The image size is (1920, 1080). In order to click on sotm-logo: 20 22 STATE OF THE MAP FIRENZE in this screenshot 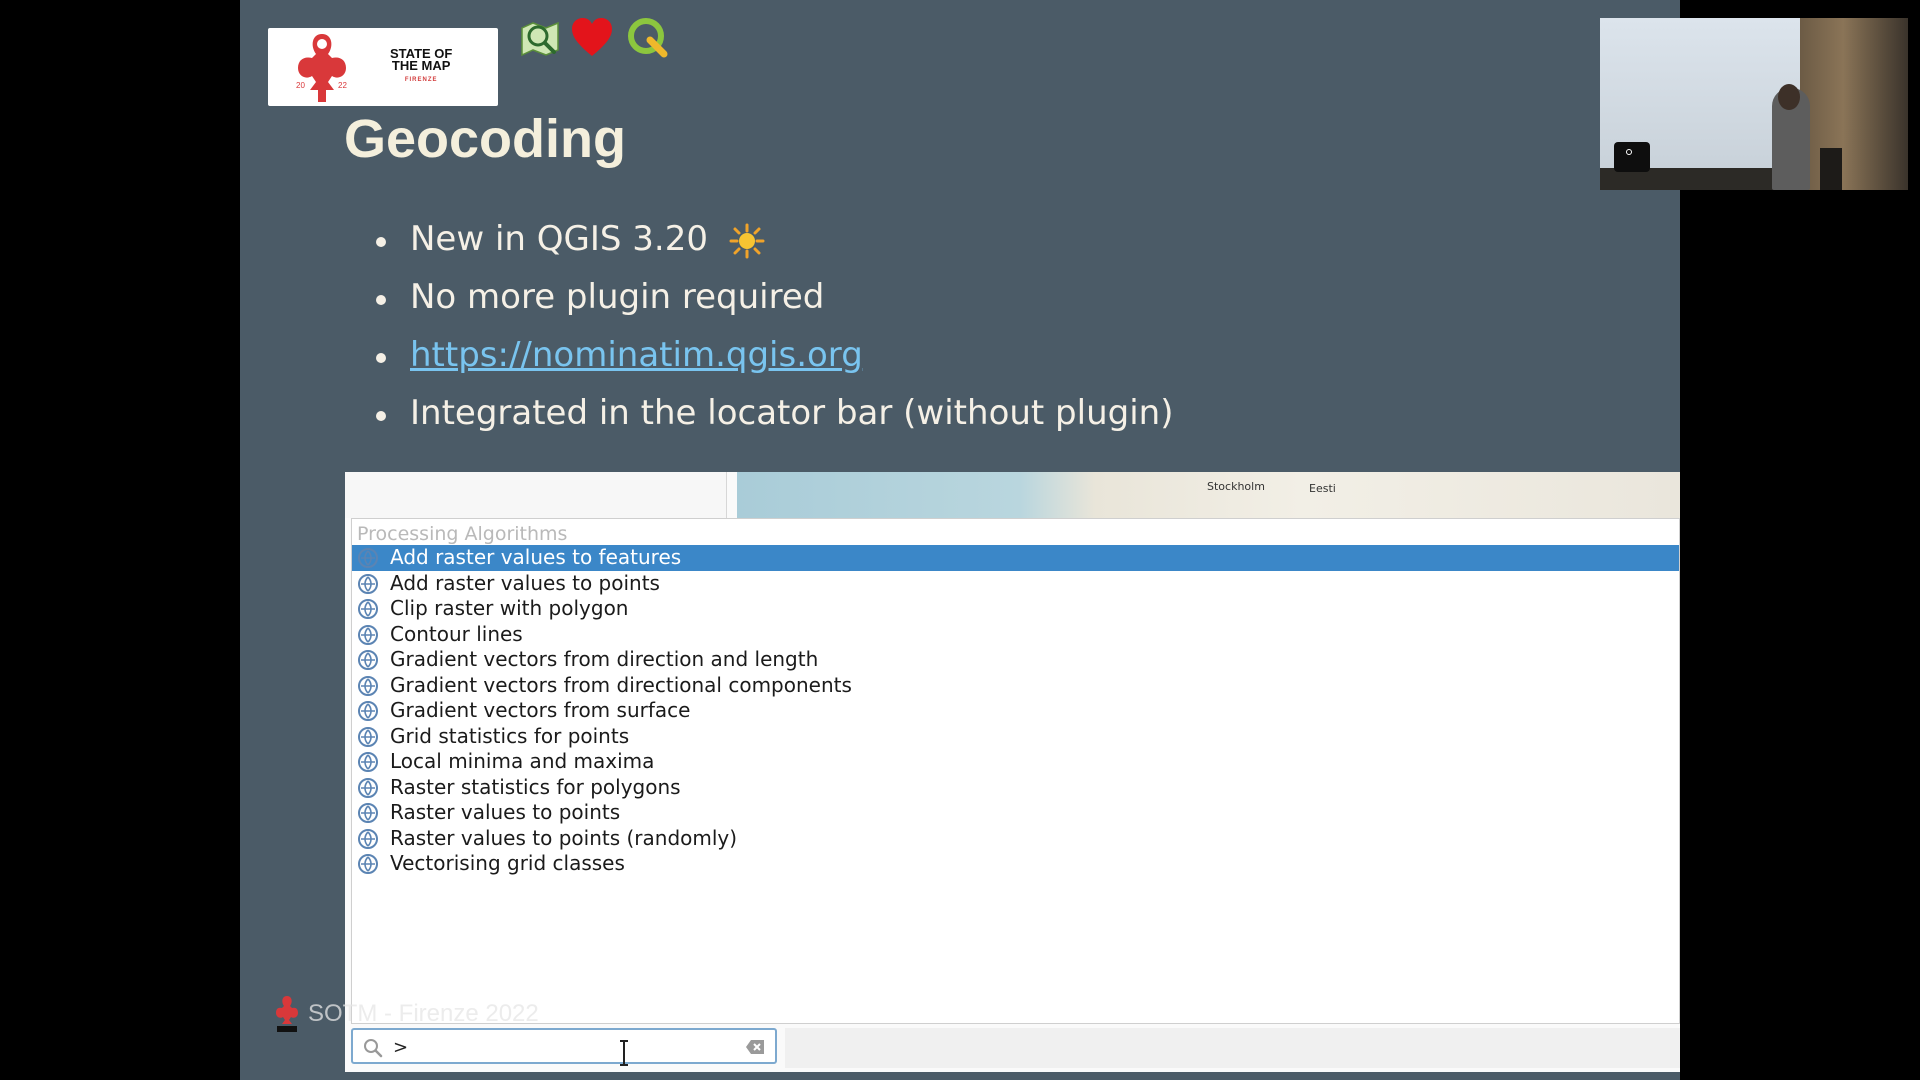, I will do `click(383, 67)`.